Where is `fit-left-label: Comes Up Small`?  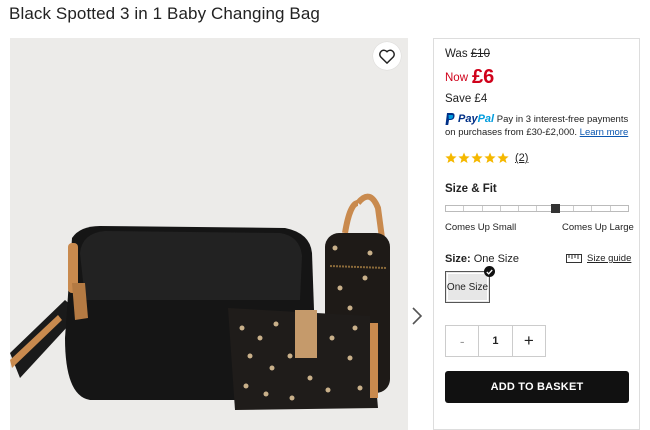
fit-left-label: Comes Up Small is located at coordinates (481, 227).